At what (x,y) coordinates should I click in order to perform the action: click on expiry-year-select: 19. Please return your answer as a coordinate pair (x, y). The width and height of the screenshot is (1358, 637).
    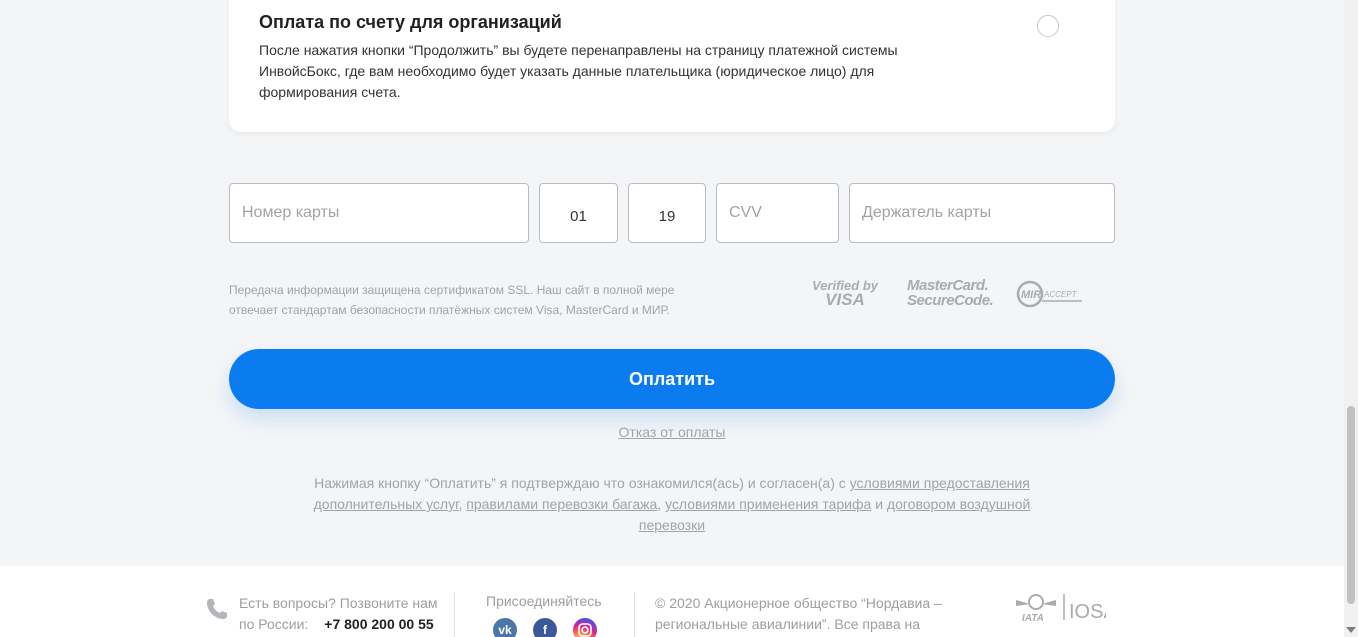
    Looking at the image, I should click on (667, 213).